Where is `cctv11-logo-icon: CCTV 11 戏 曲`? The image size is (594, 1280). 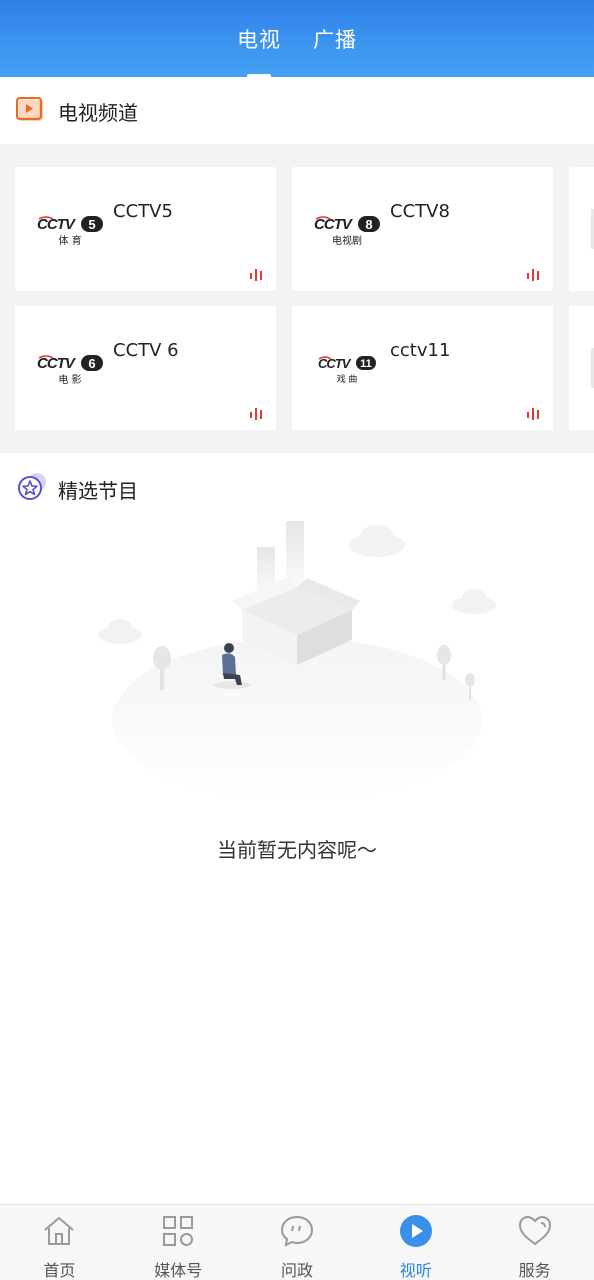
cctv11-logo-icon: CCTV 11 戏 曲 is located at coordinates (347, 370).